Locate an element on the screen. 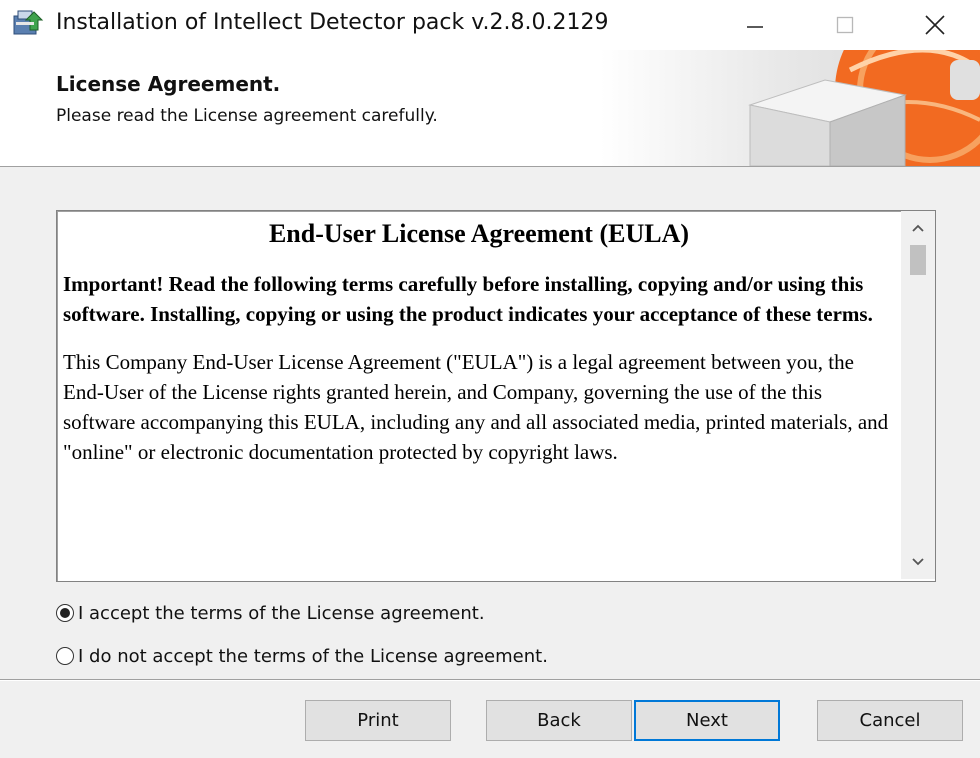 The image size is (980, 758). scroll-thumb is located at coordinates (918, 260).